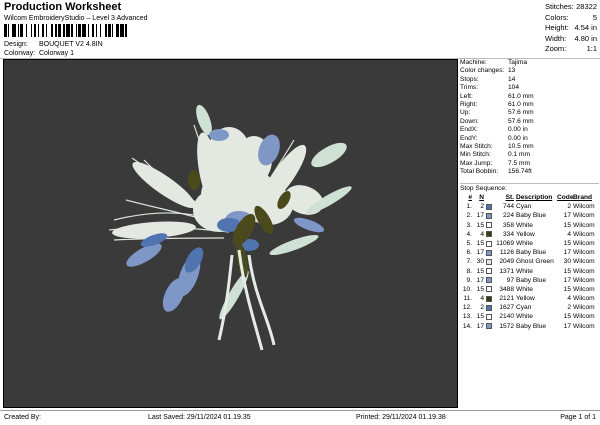 The image size is (600, 425). I want to click on row-stitches: 1126, so click(506, 253).